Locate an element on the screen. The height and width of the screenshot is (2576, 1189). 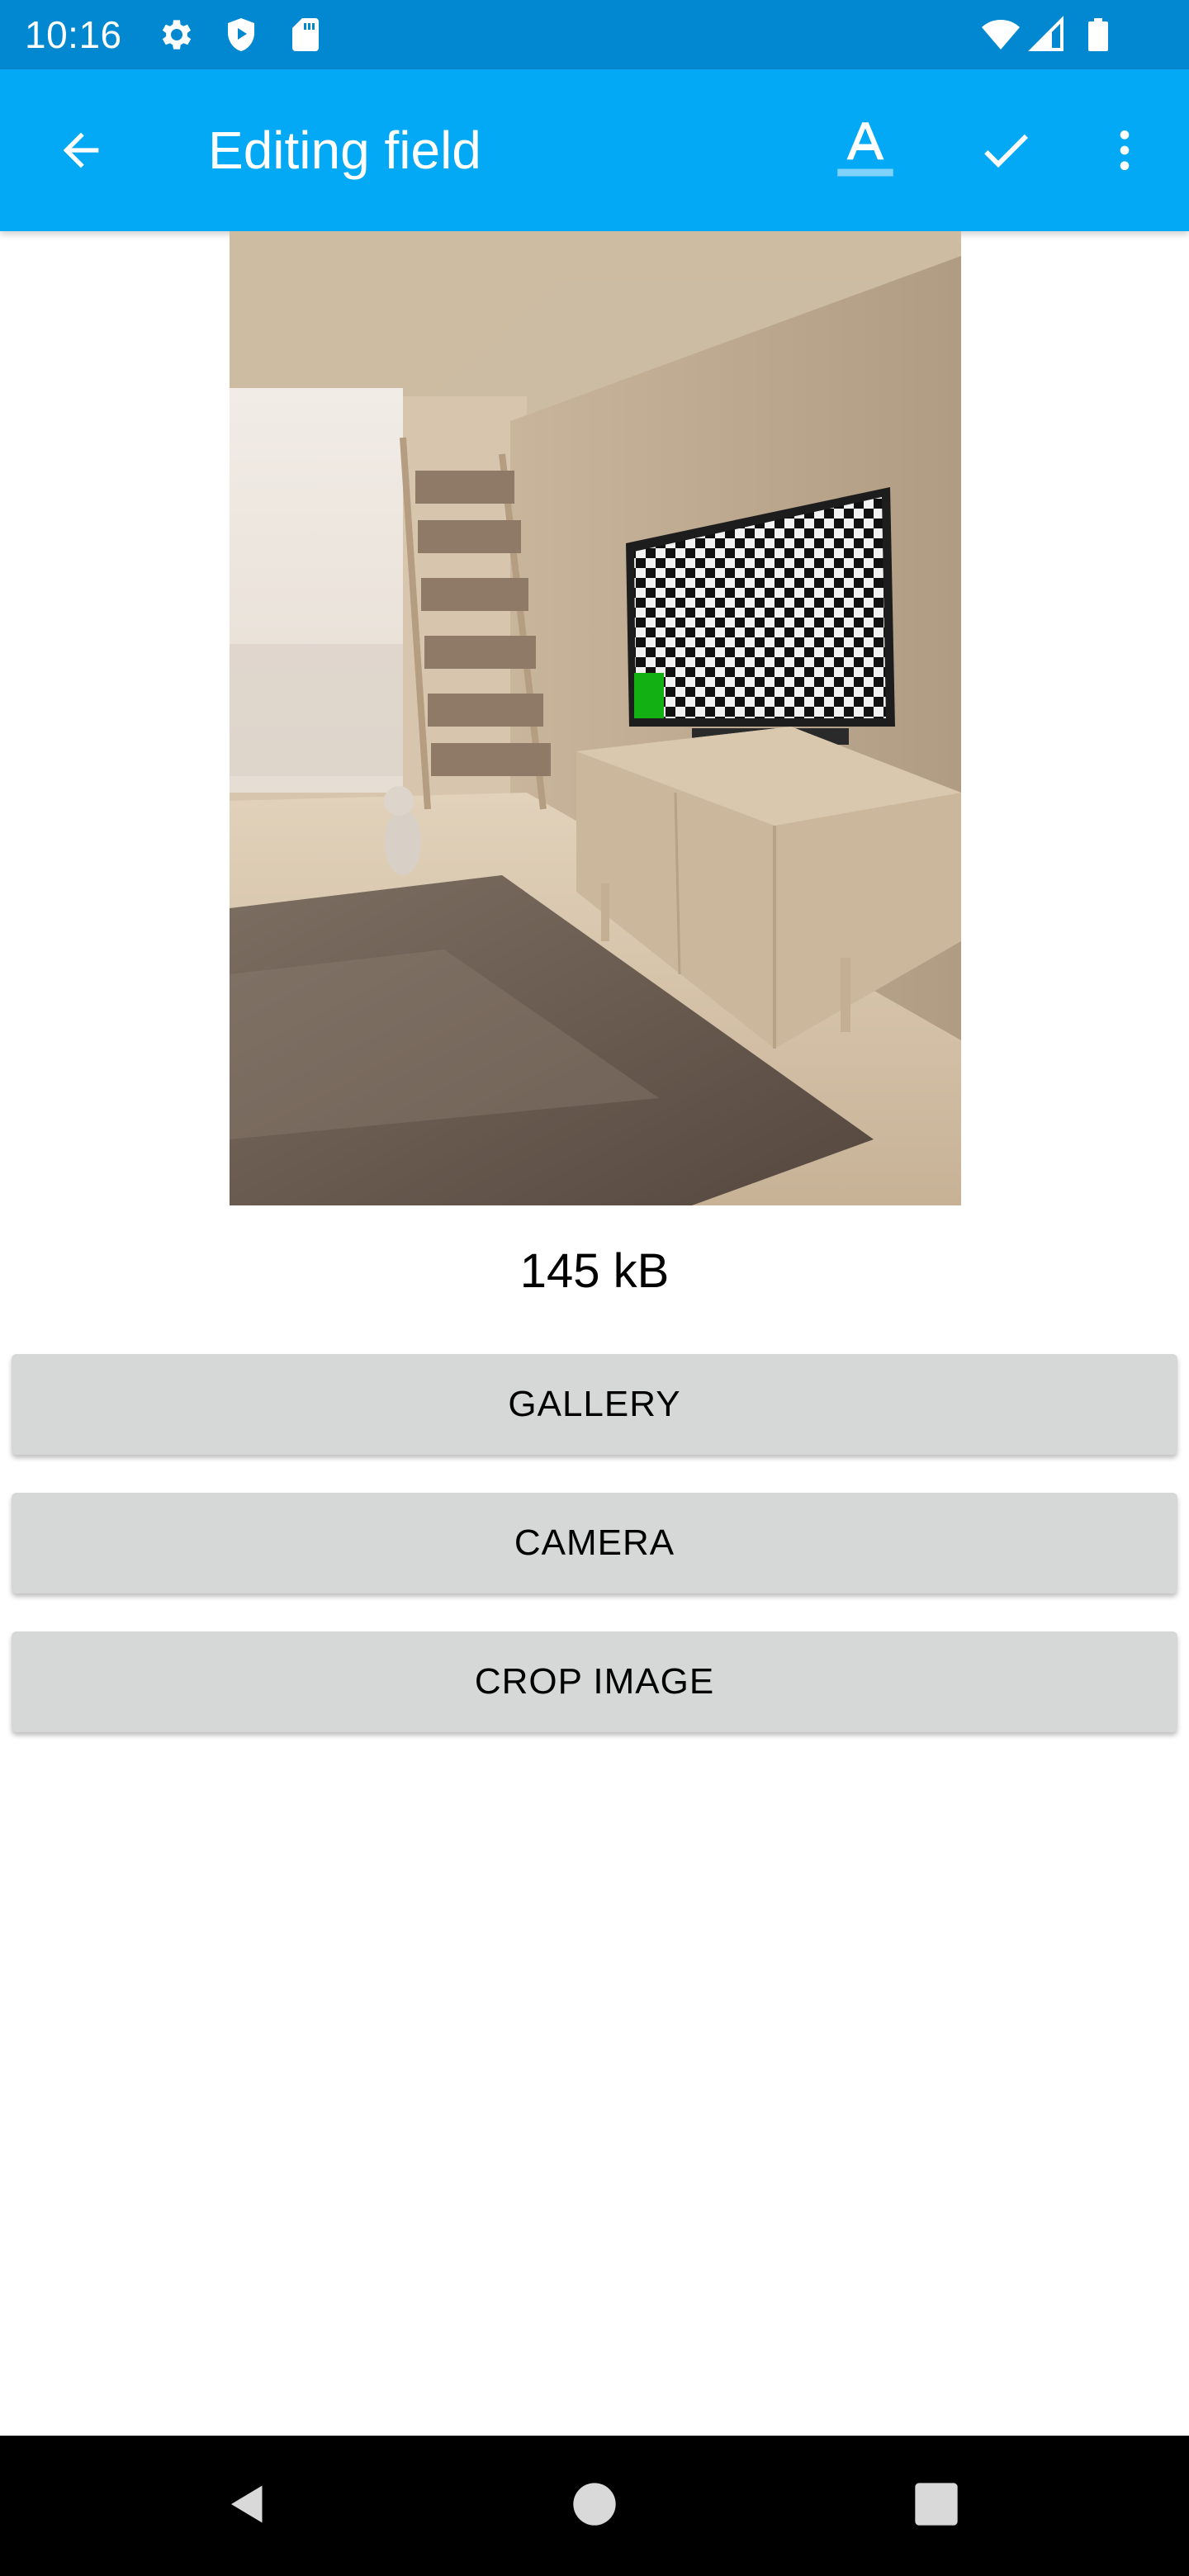
app-bar: Editing field is located at coordinates (594, 150).